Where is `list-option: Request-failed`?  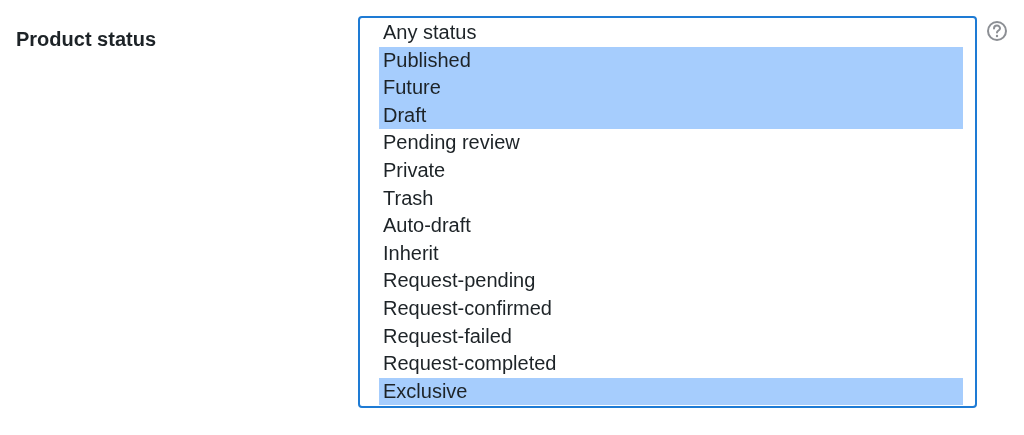
list-option: Request-failed is located at coordinates (671, 336).